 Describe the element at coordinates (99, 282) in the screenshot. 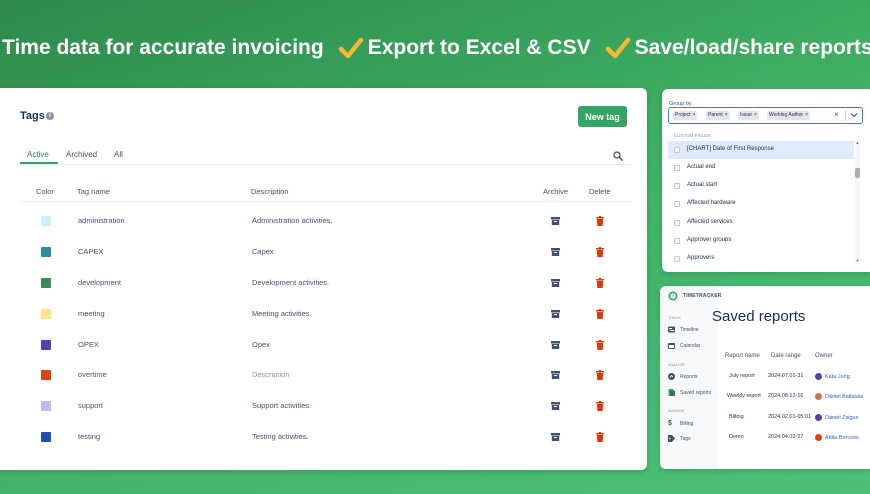

I see `tag-name: development` at that location.